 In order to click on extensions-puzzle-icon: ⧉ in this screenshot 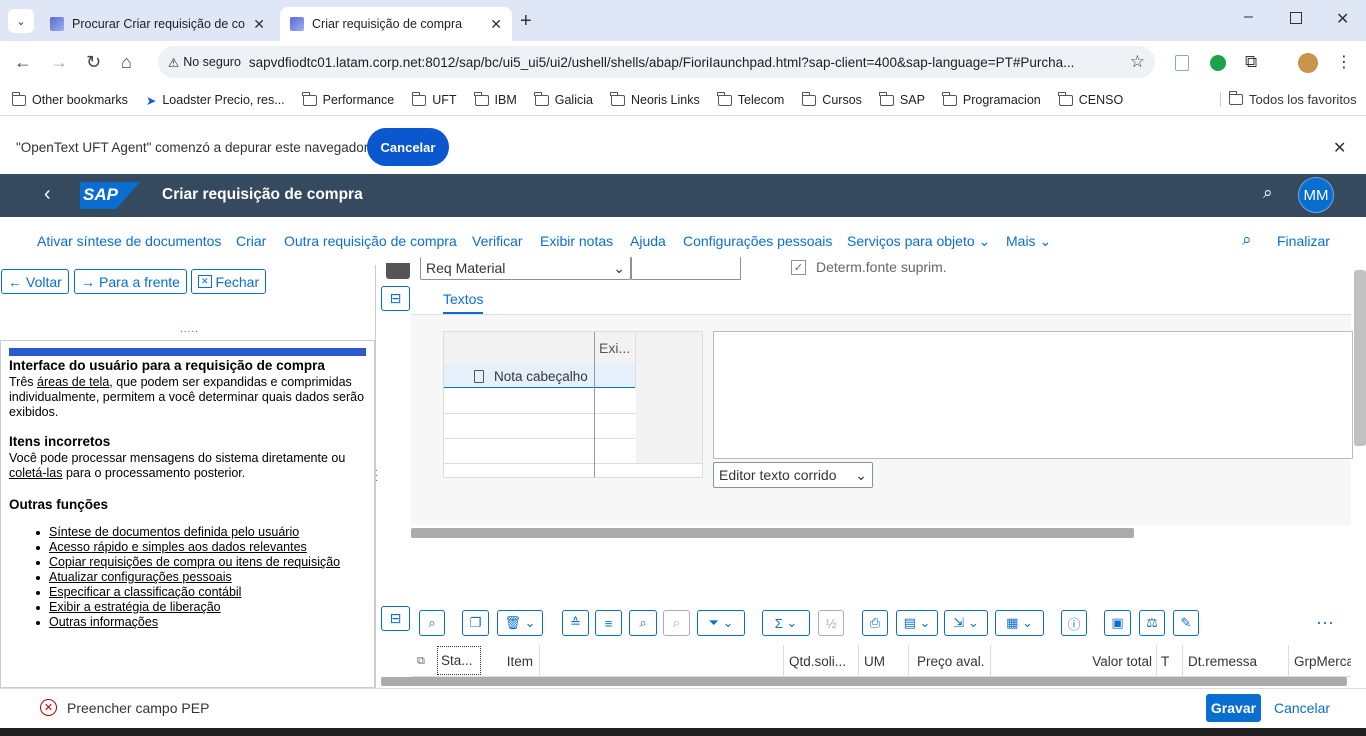, I will do `click(1251, 62)`.